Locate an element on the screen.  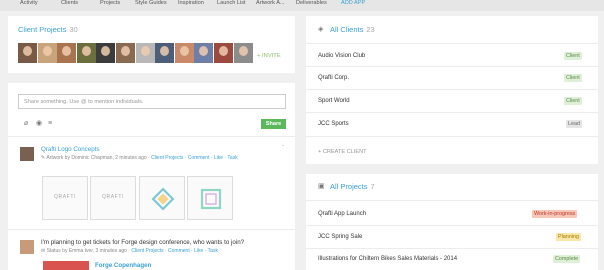
status-badge: Planning is located at coordinates (568, 237).